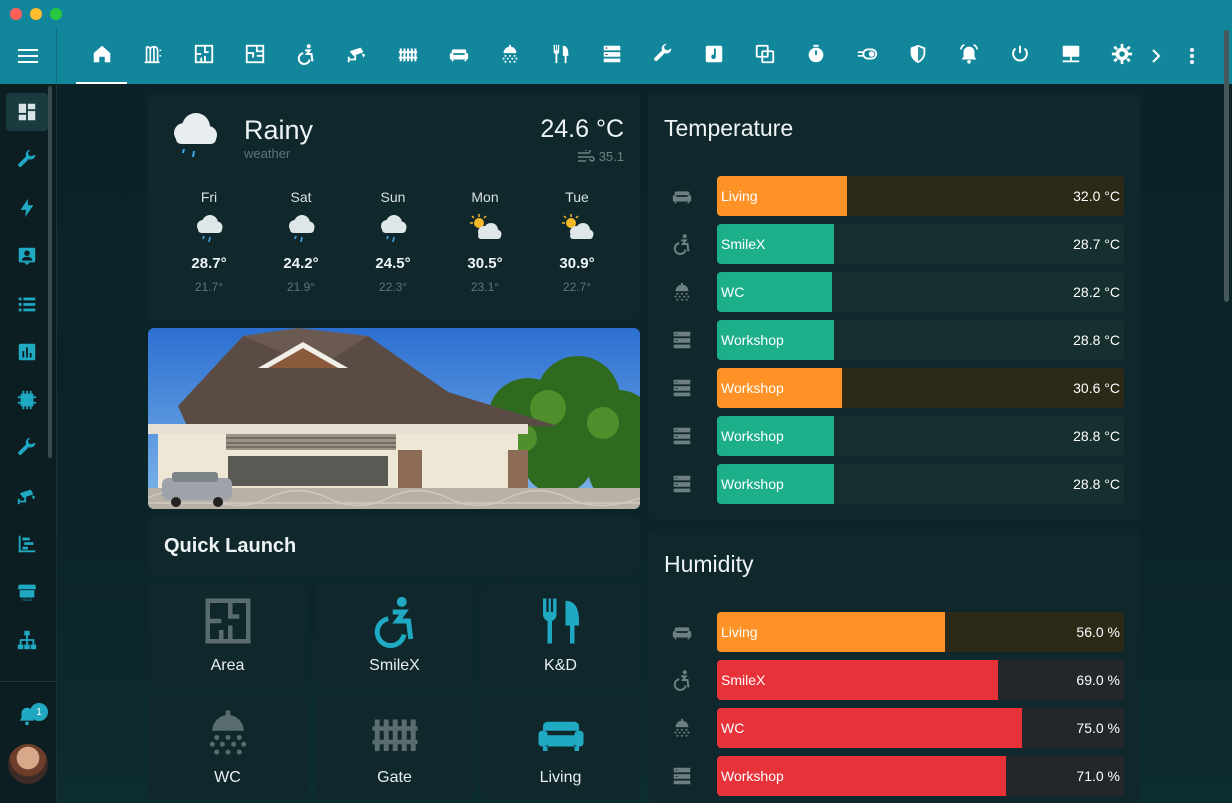 The width and height of the screenshot is (1232, 803). Describe the element at coordinates (894, 388) in the screenshot. I see `sensor-row: Workshop 30.6 °C` at that location.